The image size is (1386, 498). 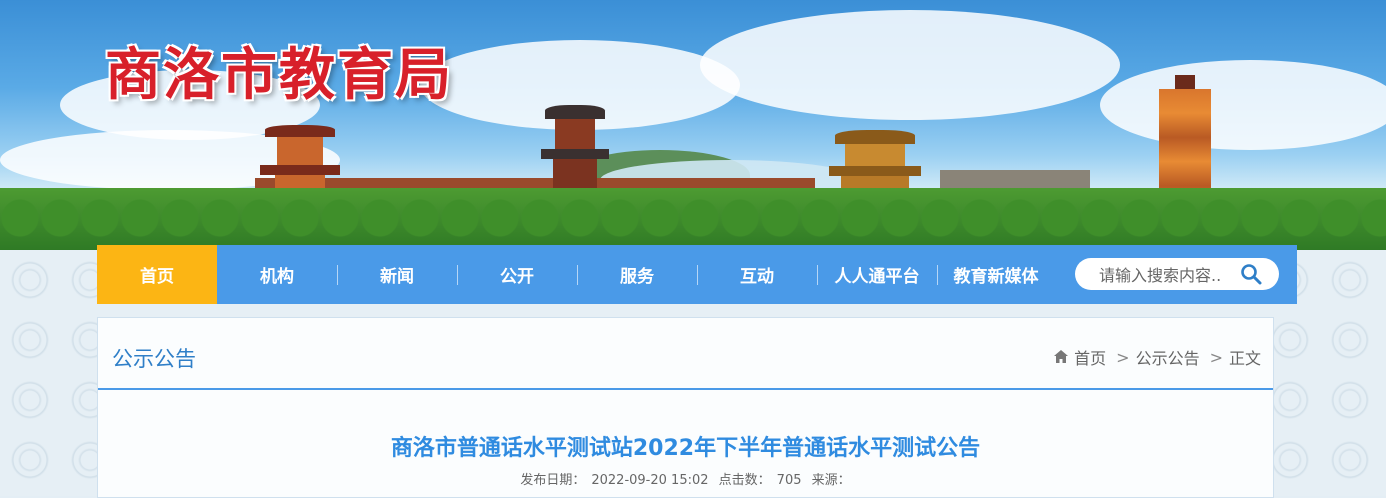 What do you see at coordinates (1061, 357) in the screenshot?
I see `home-icon` at bounding box center [1061, 357].